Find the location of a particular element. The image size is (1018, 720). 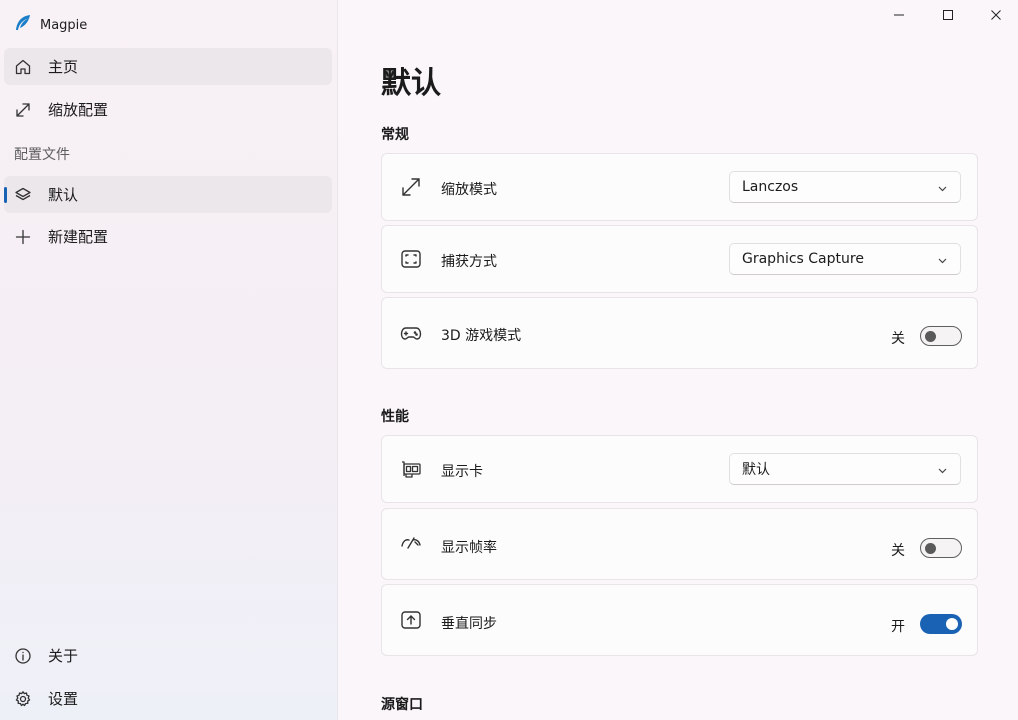

graphics-card-icon is located at coordinates (411, 469).